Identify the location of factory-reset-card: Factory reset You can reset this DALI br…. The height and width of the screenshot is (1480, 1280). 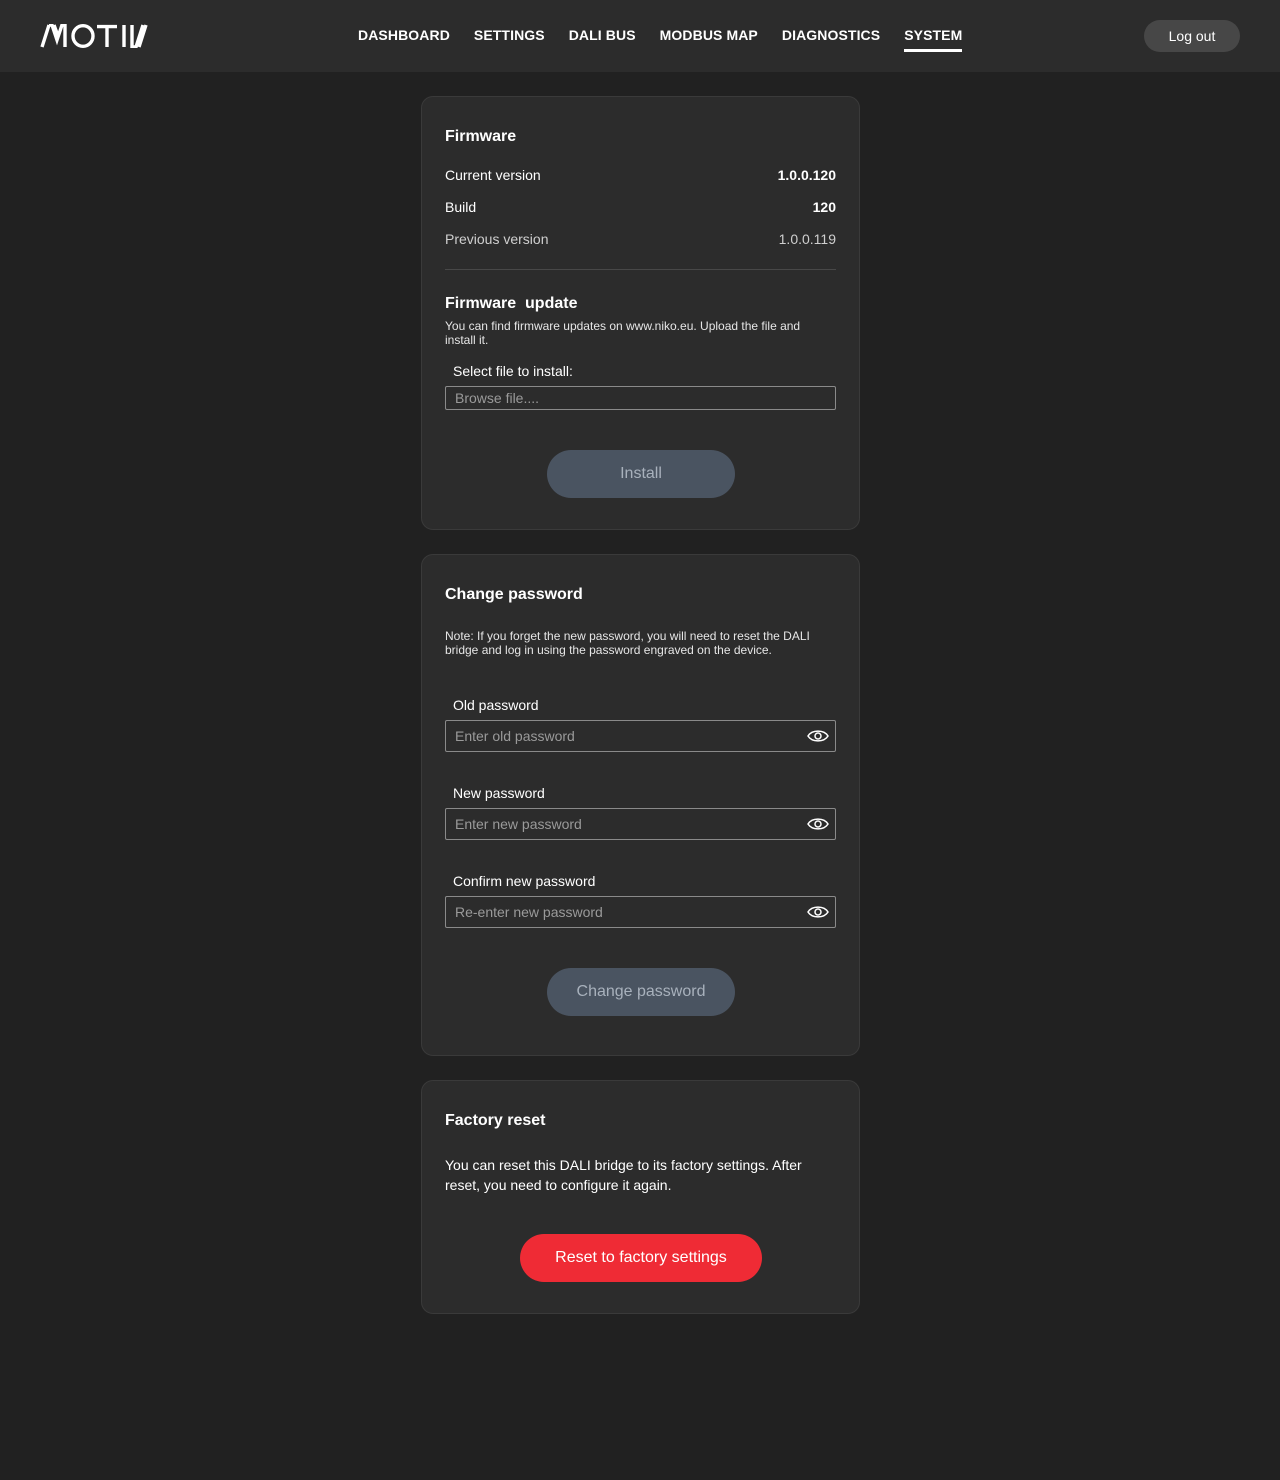
(640, 1197).